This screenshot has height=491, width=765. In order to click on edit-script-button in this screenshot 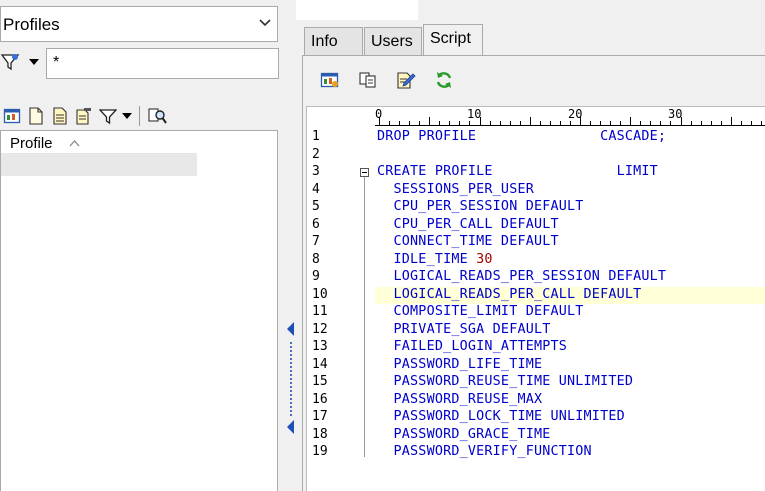, I will do `click(406, 80)`.